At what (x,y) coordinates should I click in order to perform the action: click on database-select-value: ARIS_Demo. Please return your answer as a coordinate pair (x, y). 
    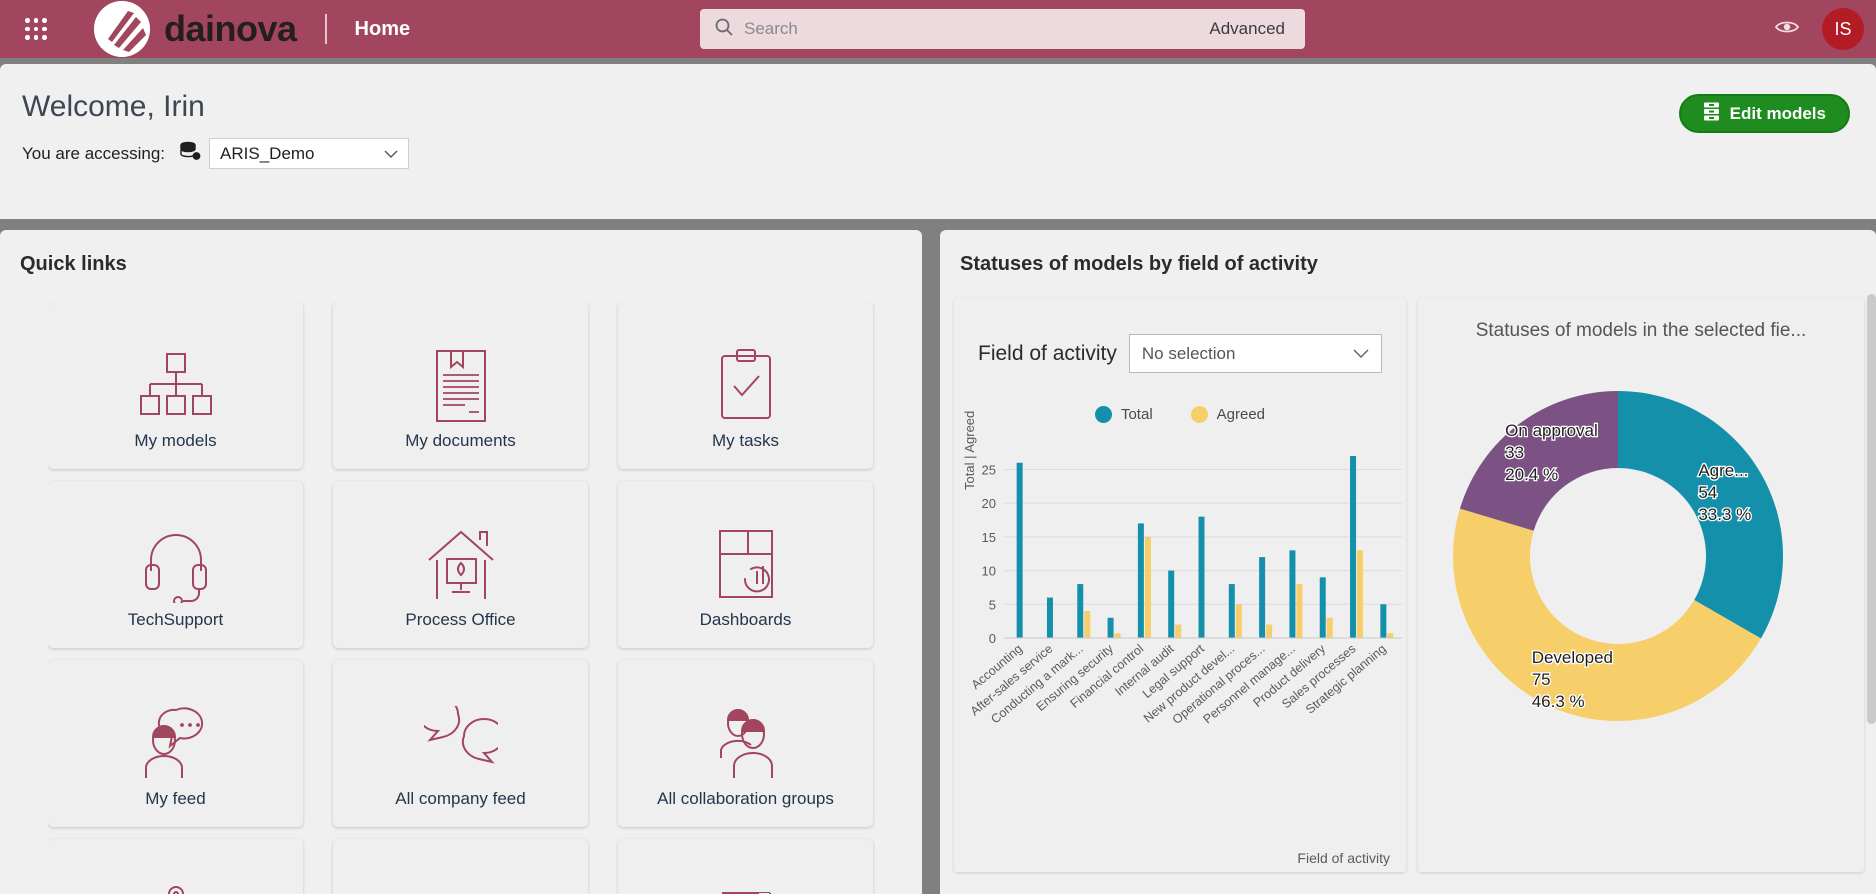
    Looking at the image, I should click on (267, 153).